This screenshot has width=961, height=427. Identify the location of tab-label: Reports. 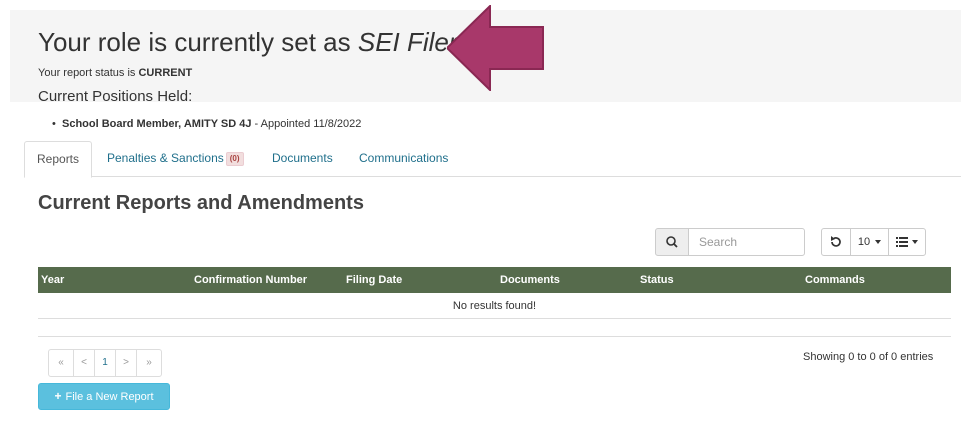
(58, 159).